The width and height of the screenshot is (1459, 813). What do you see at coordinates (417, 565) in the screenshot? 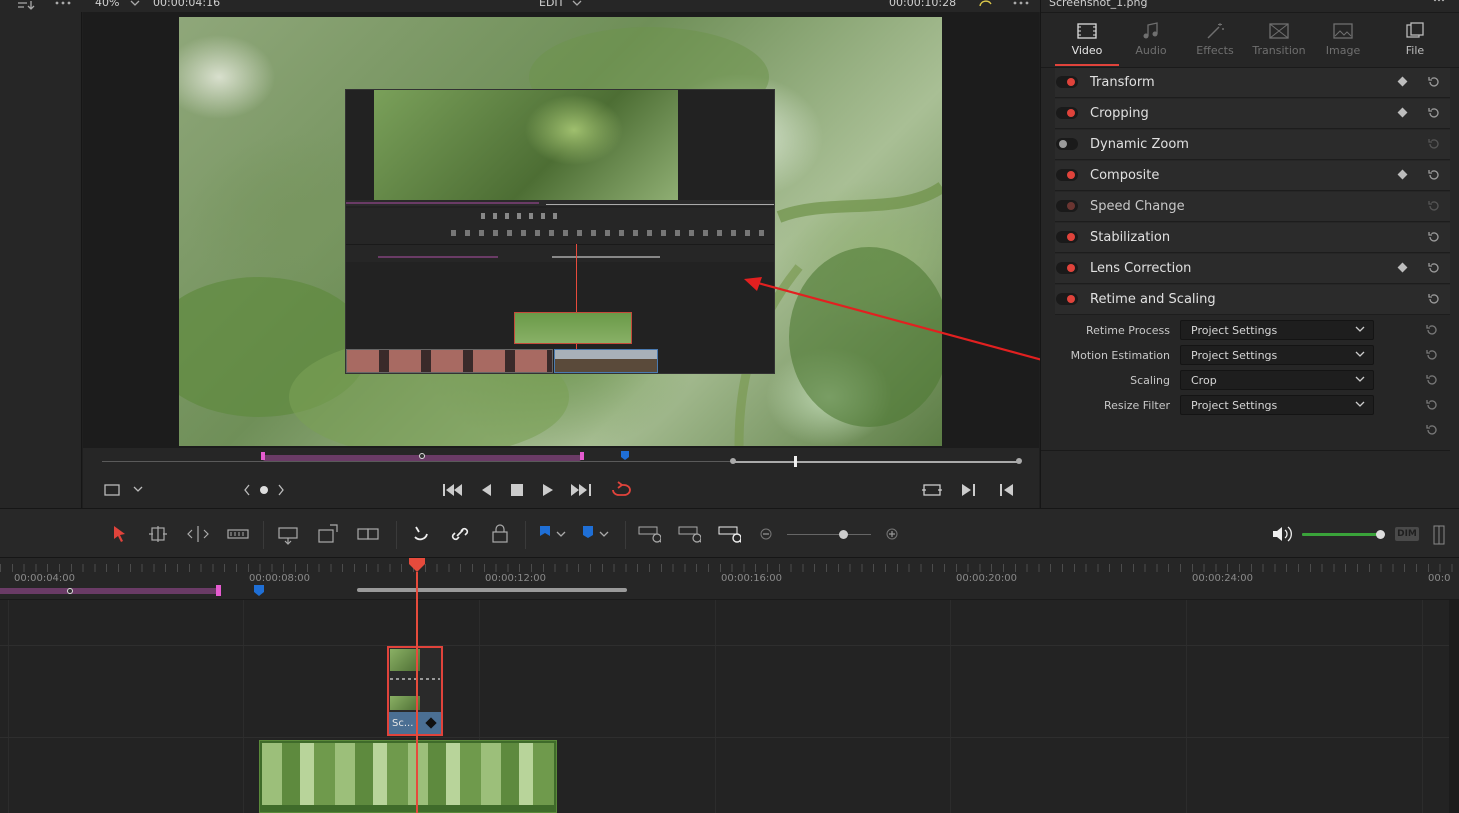
I see `playhead-head-icon` at bounding box center [417, 565].